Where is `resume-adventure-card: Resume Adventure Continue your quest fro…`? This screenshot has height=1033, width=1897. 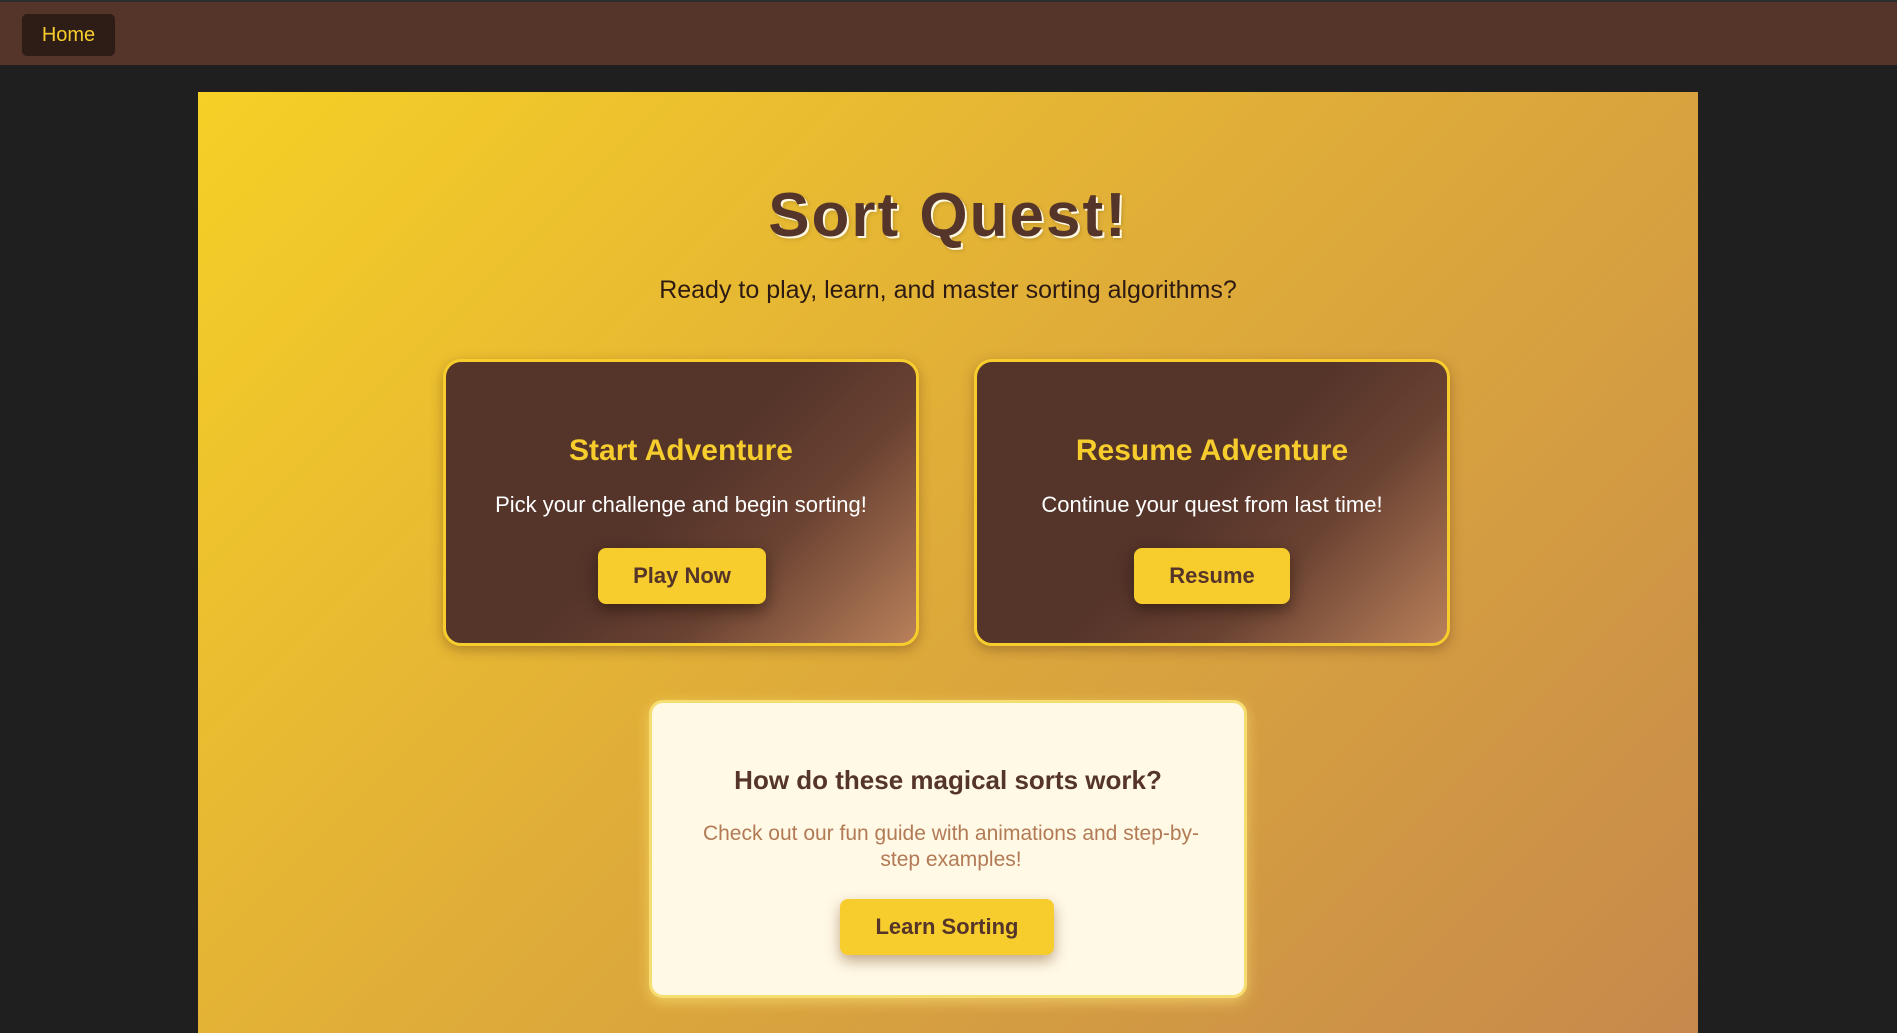
resume-adventure-card: Resume Adventure Continue your quest fro… is located at coordinates (1212, 502).